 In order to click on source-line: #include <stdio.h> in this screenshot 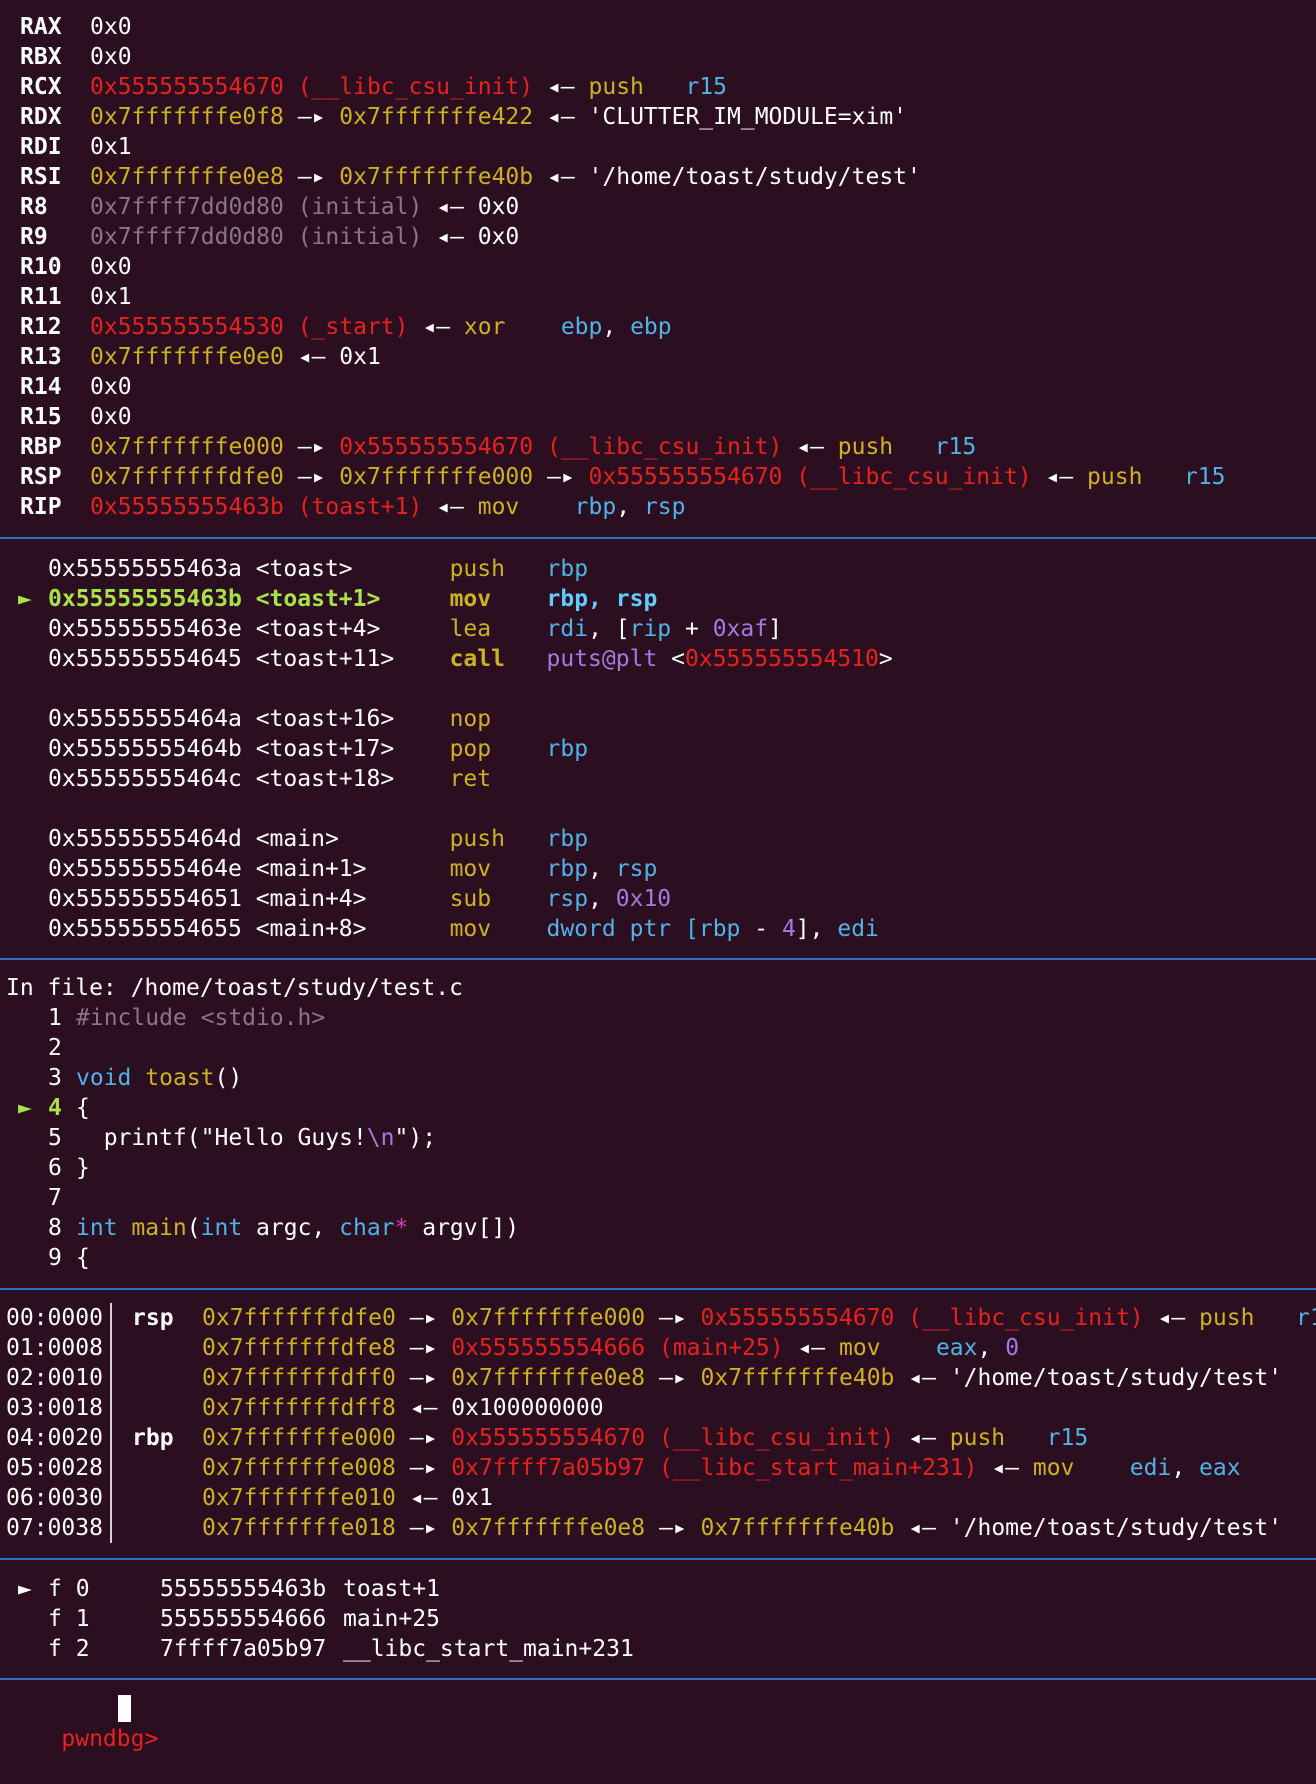, I will do `click(200, 1018)`.